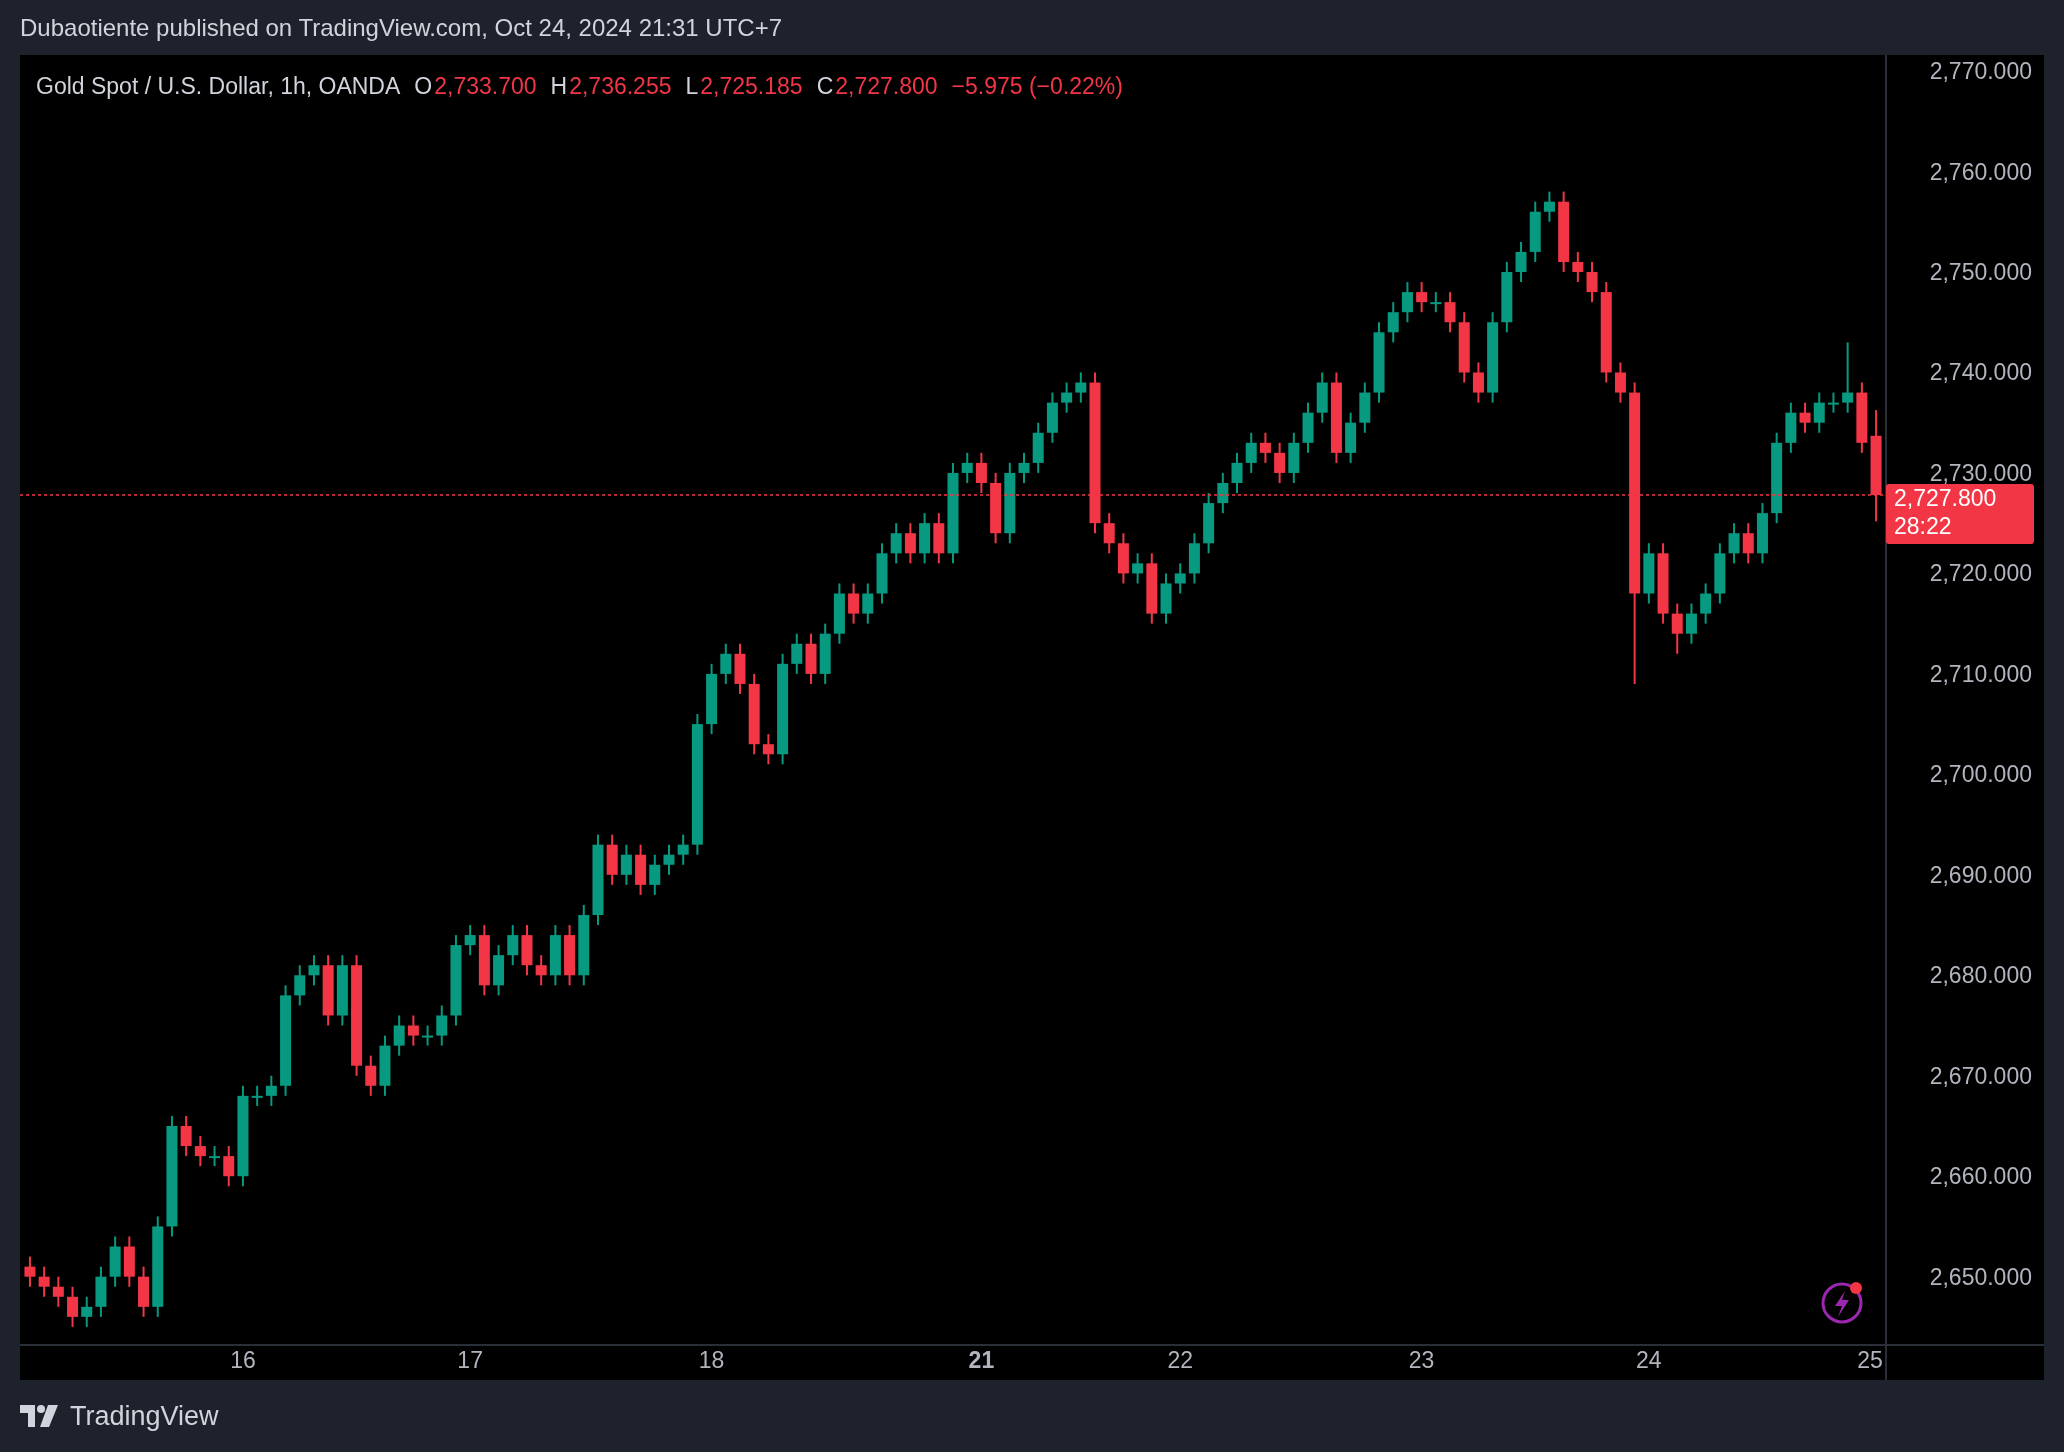  Describe the element at coordinates (401, 27) in the screenshot. I see `publish-info: Dubaotiente published on TradingView.com, Oct 24, 2024 21:31 UTC+7` at that location.